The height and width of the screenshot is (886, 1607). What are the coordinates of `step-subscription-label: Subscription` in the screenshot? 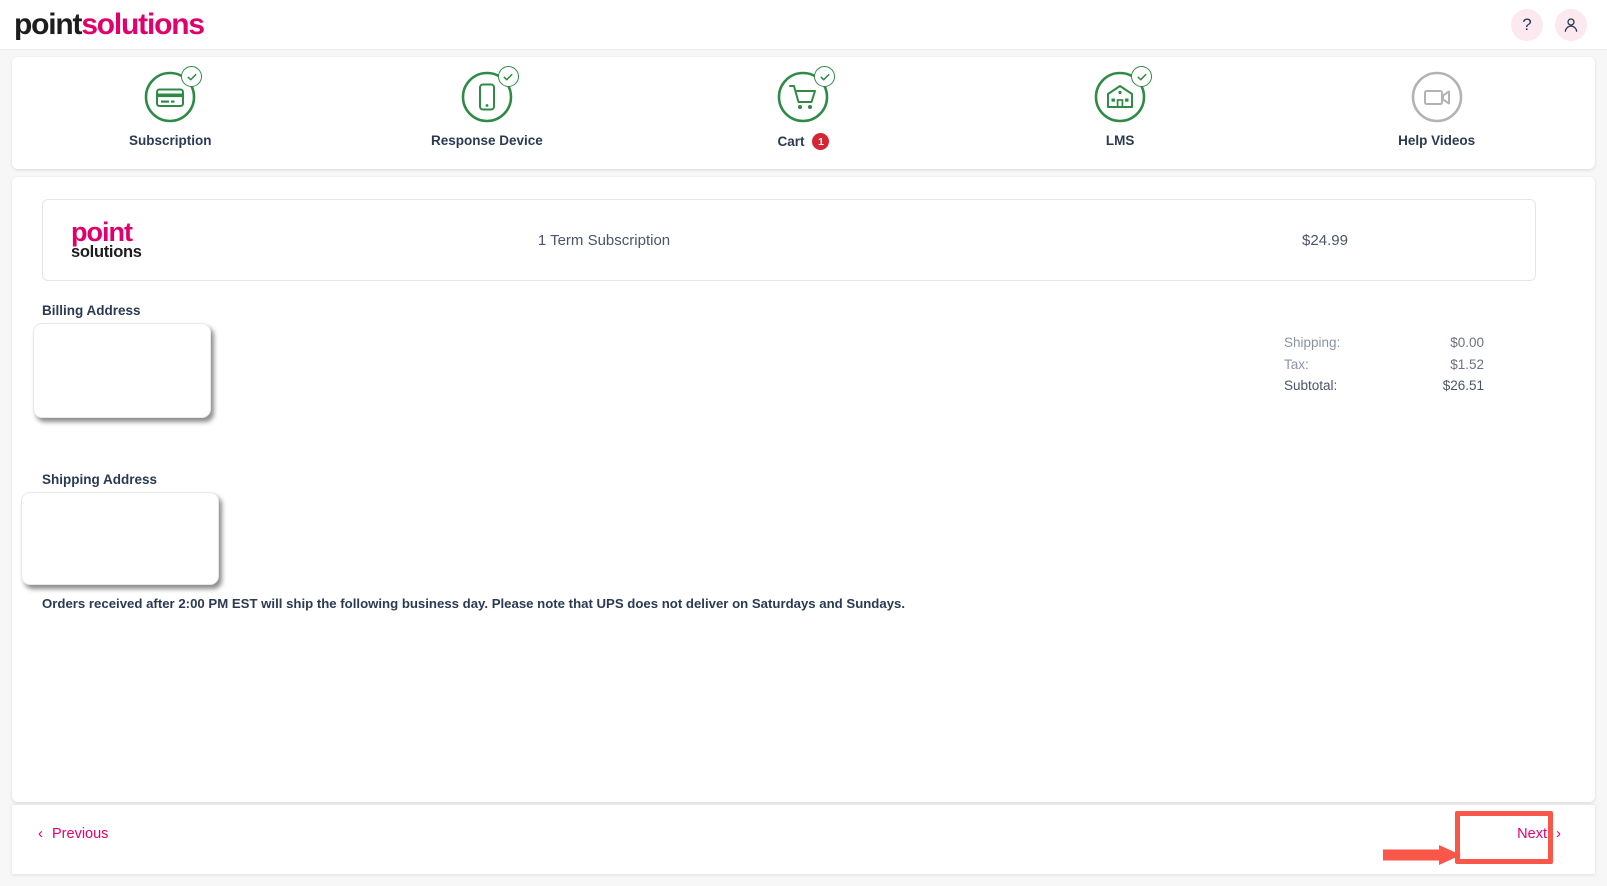 It's located at (170, 140).